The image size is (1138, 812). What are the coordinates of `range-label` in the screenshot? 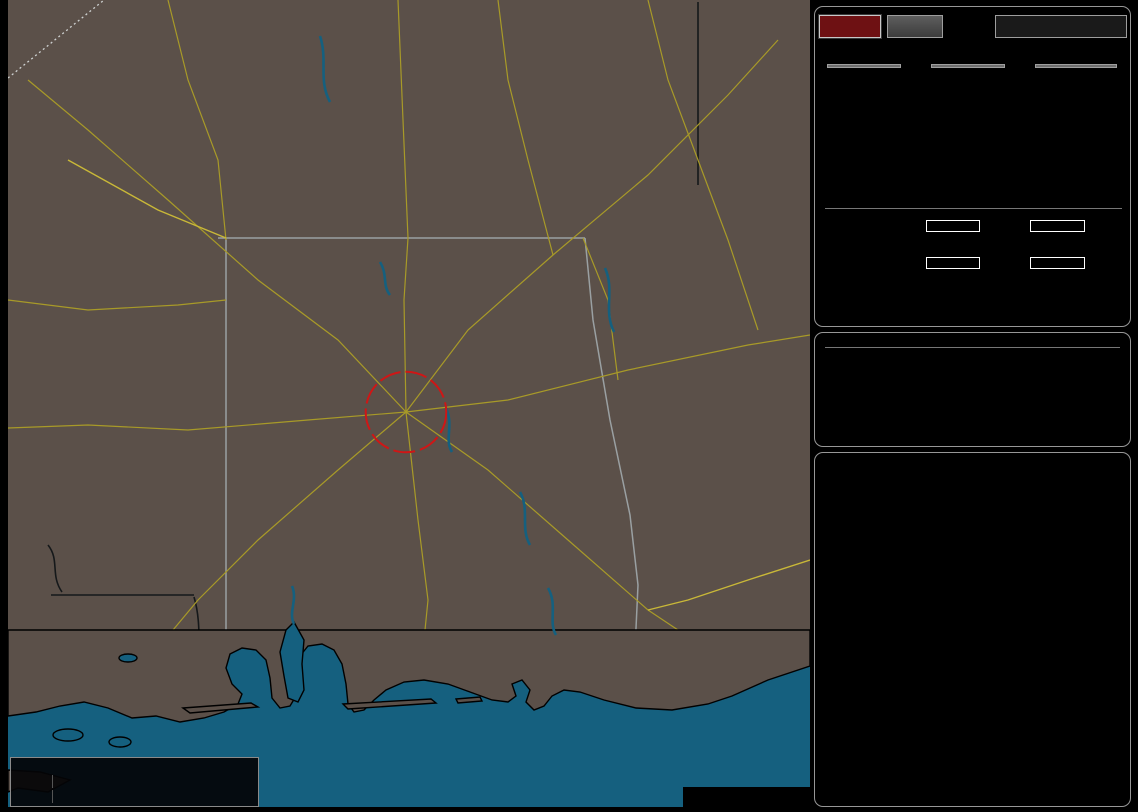 It's located at (867, 406).